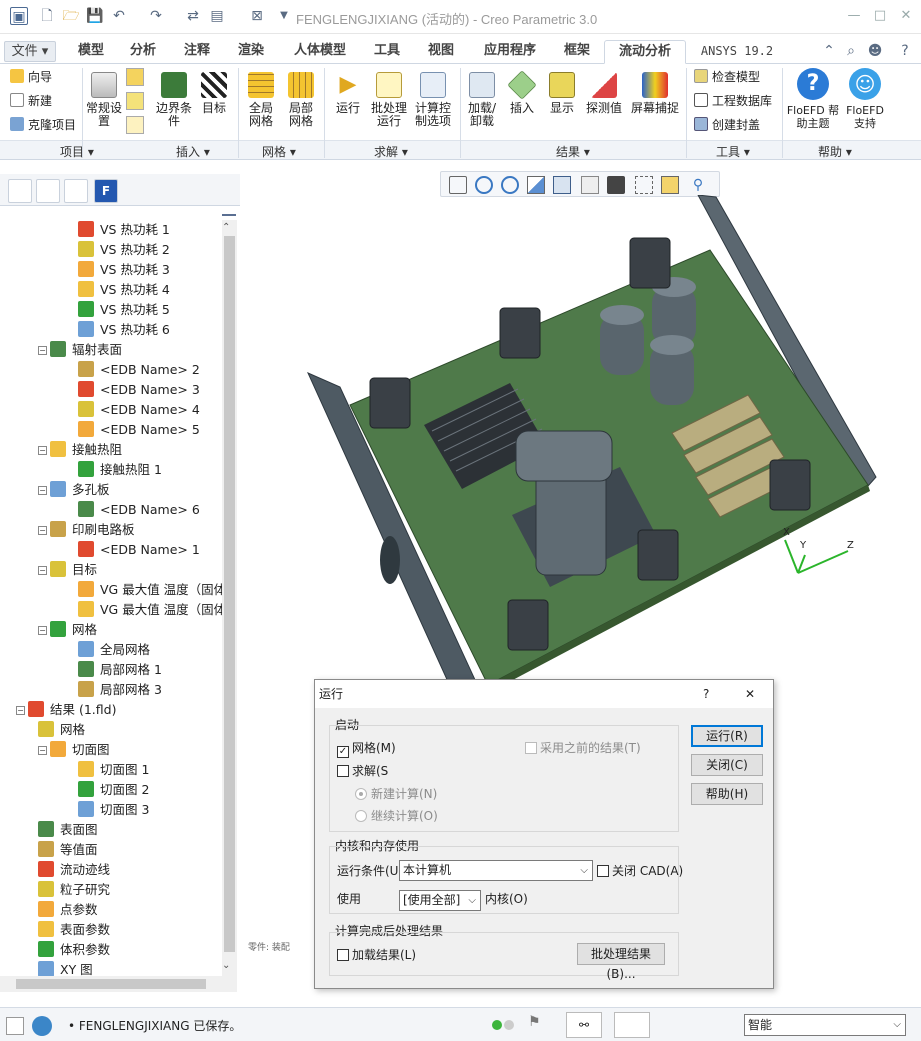  Describe the element at coordinates (139, 370) in the screenshot. I see `tree-item: <EDB Name> 2` at that location.